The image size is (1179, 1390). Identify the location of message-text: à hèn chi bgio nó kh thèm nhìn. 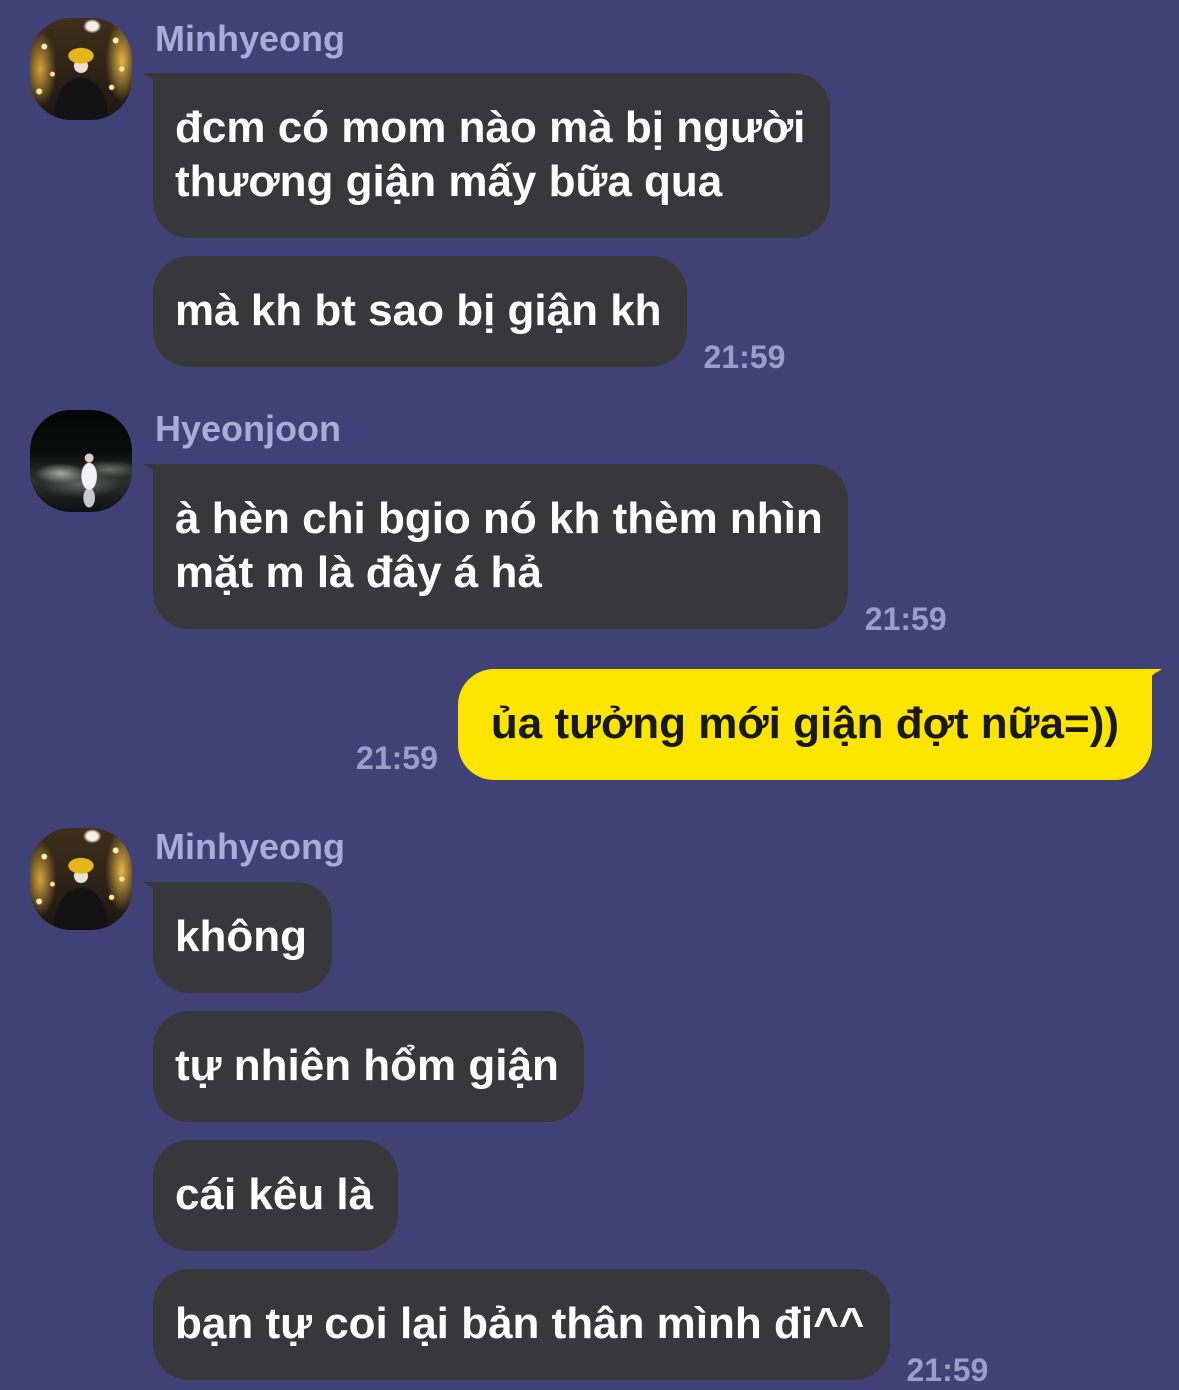
(499, 518).